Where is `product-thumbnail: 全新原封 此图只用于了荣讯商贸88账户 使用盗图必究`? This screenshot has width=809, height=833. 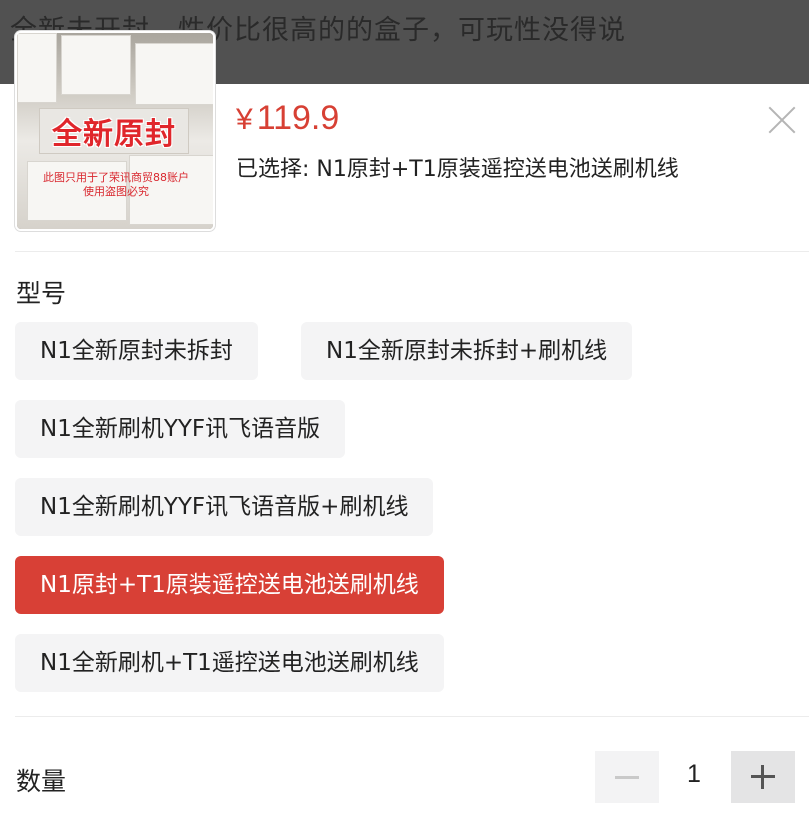 product-thumbnail: 全新原封 此图只用于了荣讯商贸88账户 使用盗图必究 is located at coordinates (115, 131).